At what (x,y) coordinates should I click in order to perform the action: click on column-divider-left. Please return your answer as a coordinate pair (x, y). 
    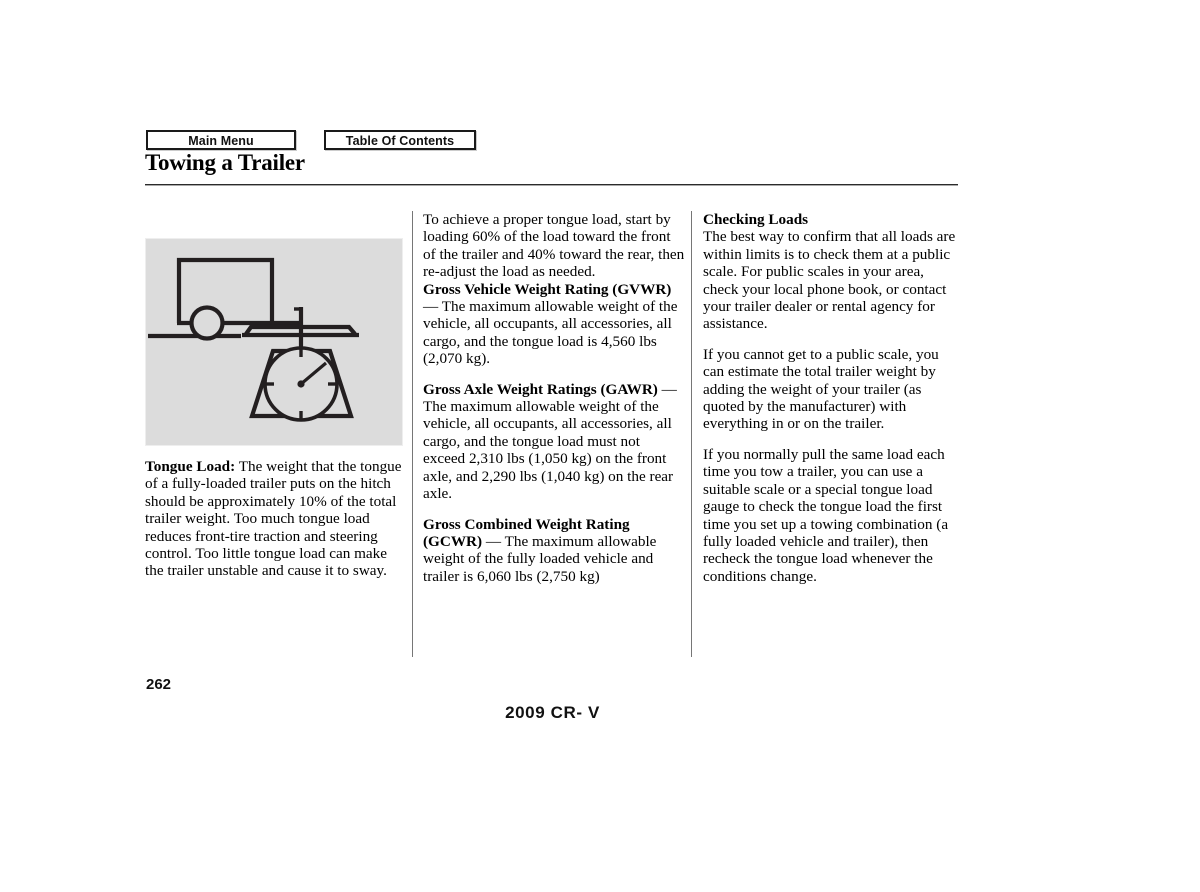
    Looking at the image, I should click on (412, 434).